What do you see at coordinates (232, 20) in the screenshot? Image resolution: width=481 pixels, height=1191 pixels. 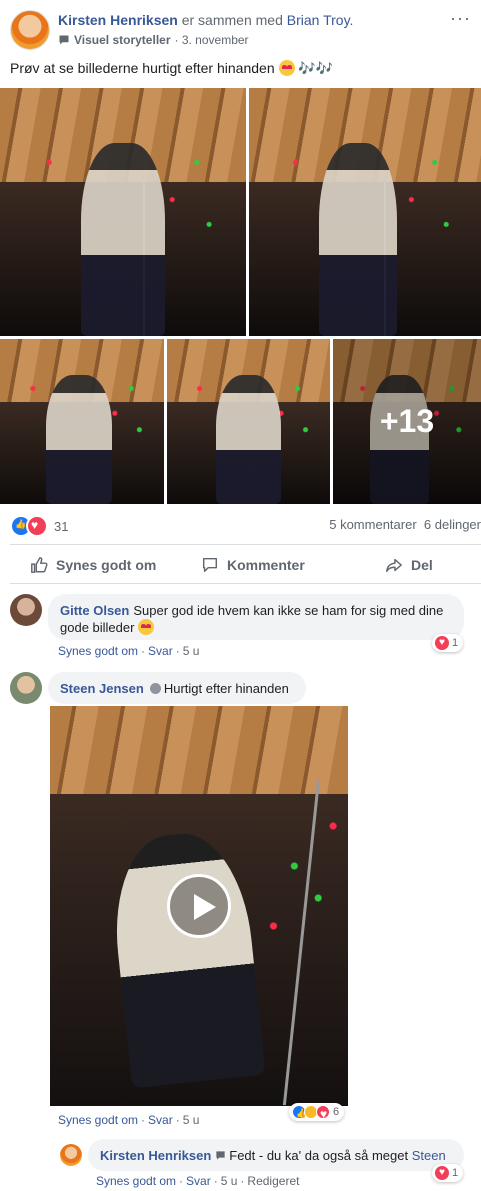 I see `with-text: er sammen med` at bounding box center [232, 20].